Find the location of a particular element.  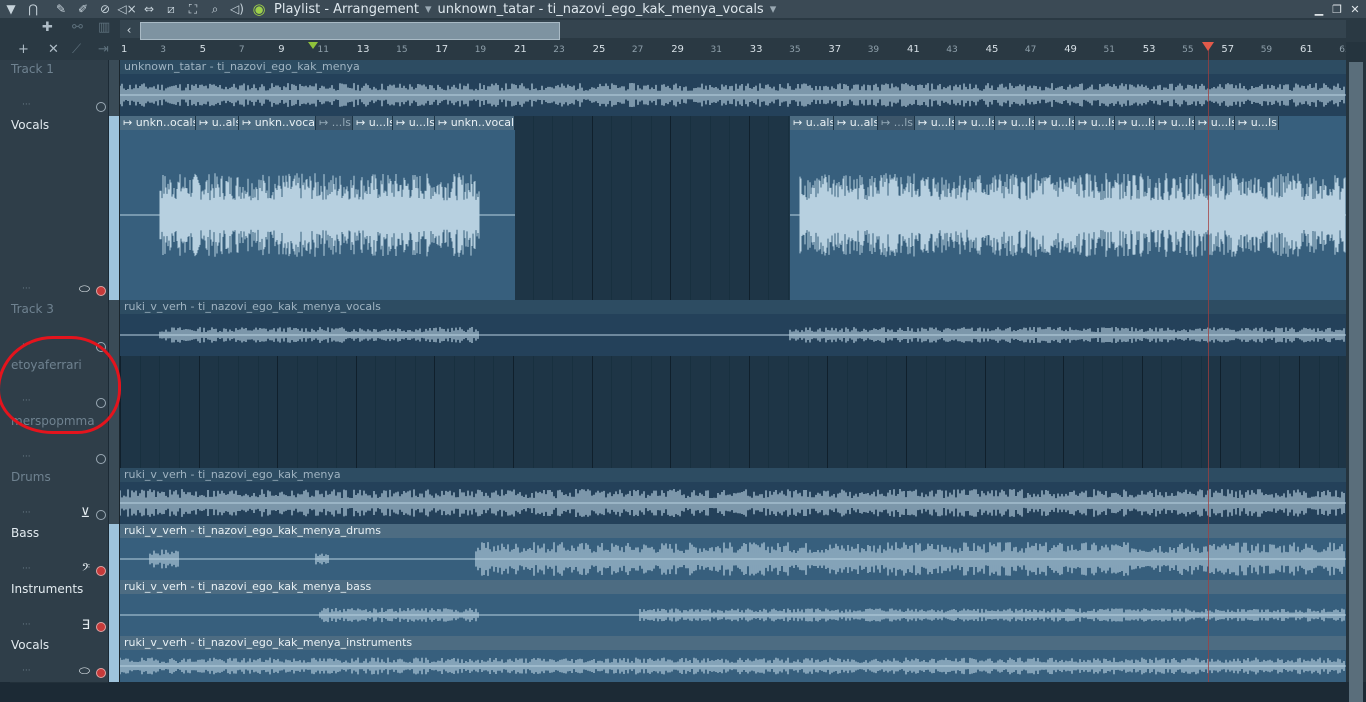

vertical-scrollbar is located at coordinates (1356, 372).